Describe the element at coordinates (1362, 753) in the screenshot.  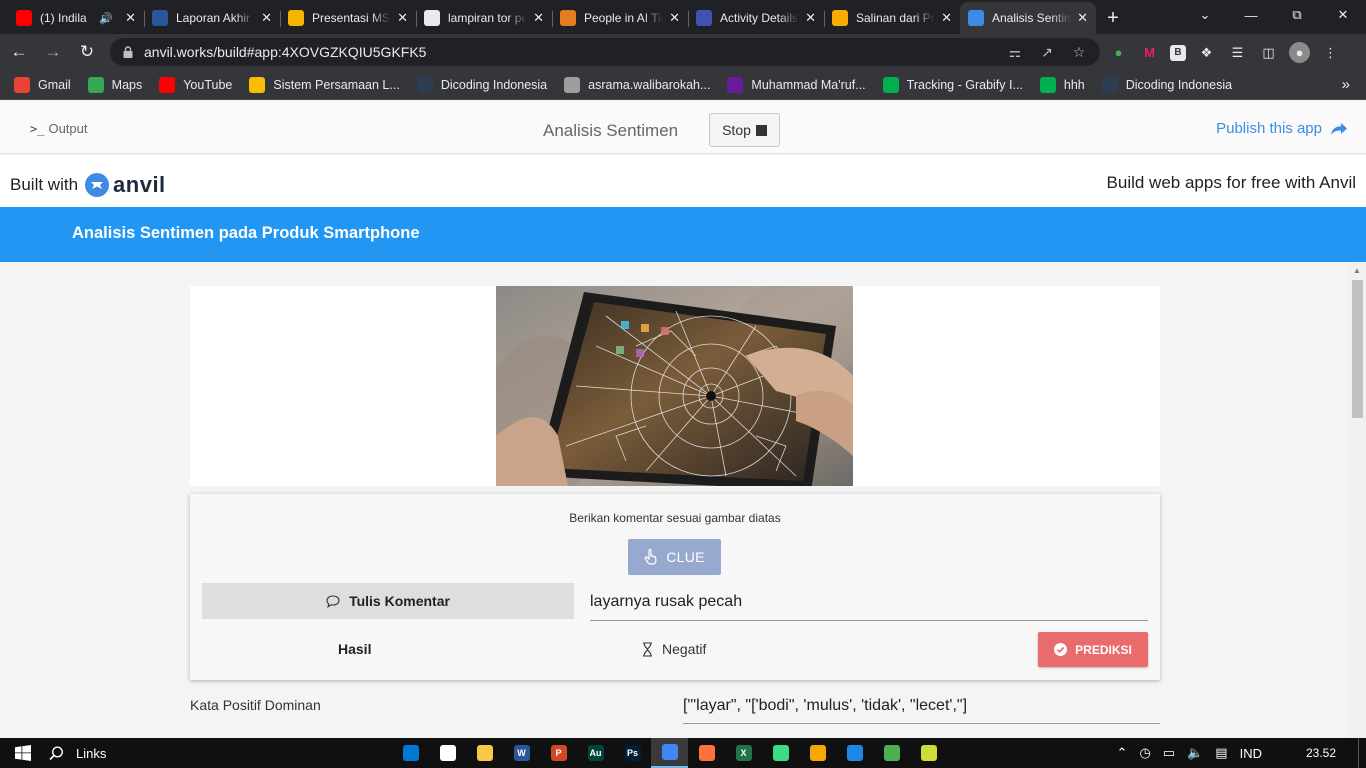
I see `show-desktop-button` at that location.